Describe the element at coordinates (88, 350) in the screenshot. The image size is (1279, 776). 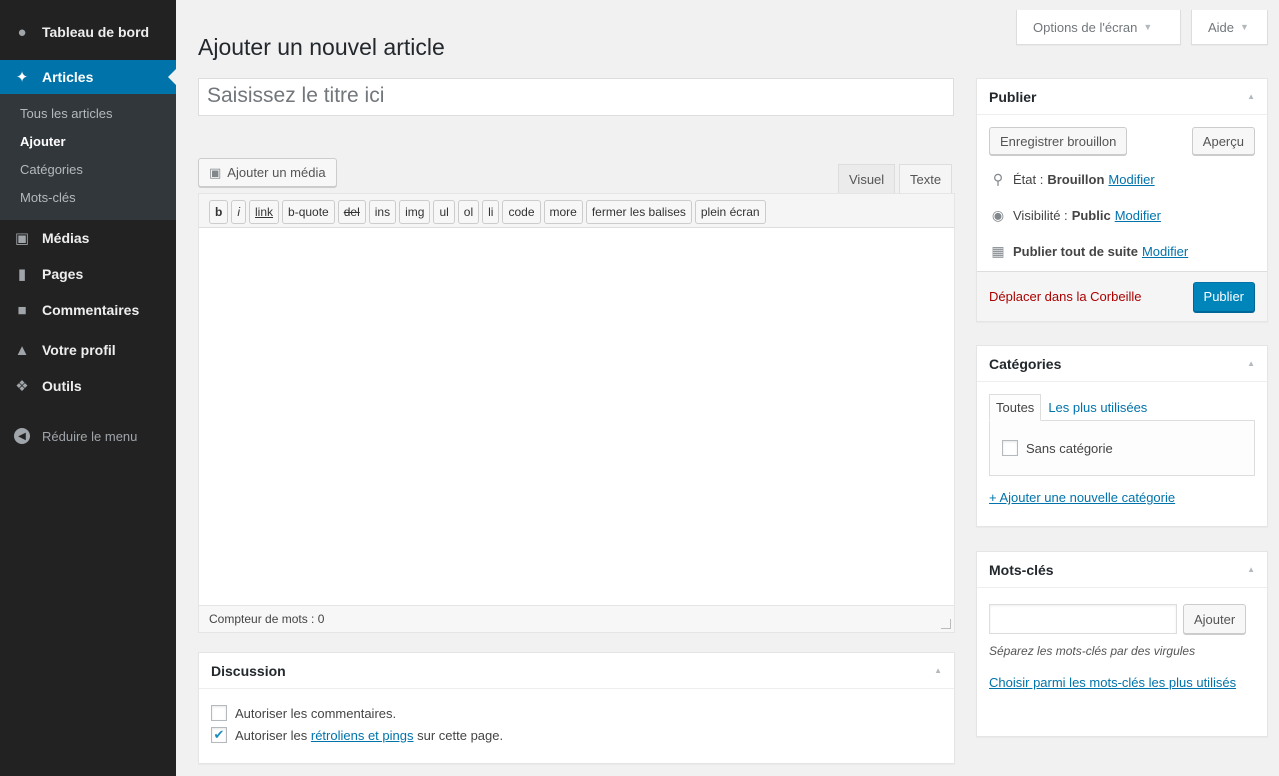
I see `menu-profile: ▲ Votre profil` at that location.